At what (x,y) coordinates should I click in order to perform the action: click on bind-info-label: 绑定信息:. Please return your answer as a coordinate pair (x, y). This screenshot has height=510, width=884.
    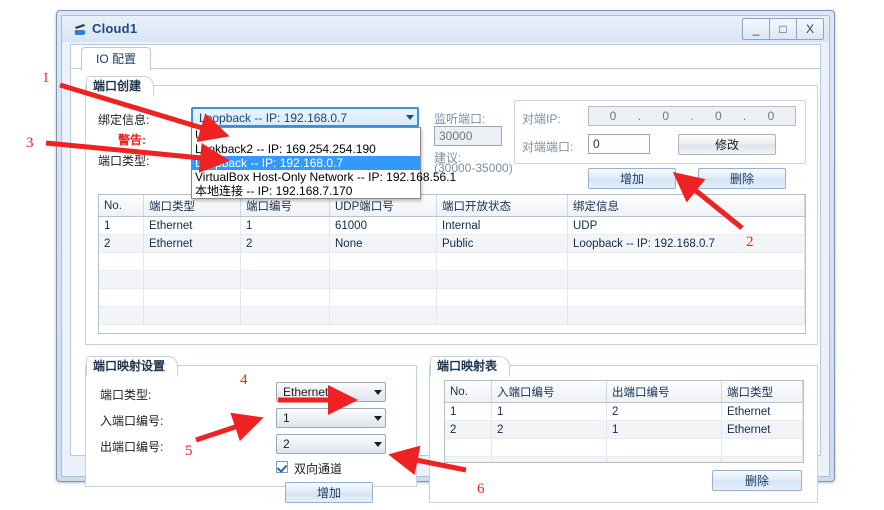
    Looking at the image, I should click on (124, 120).